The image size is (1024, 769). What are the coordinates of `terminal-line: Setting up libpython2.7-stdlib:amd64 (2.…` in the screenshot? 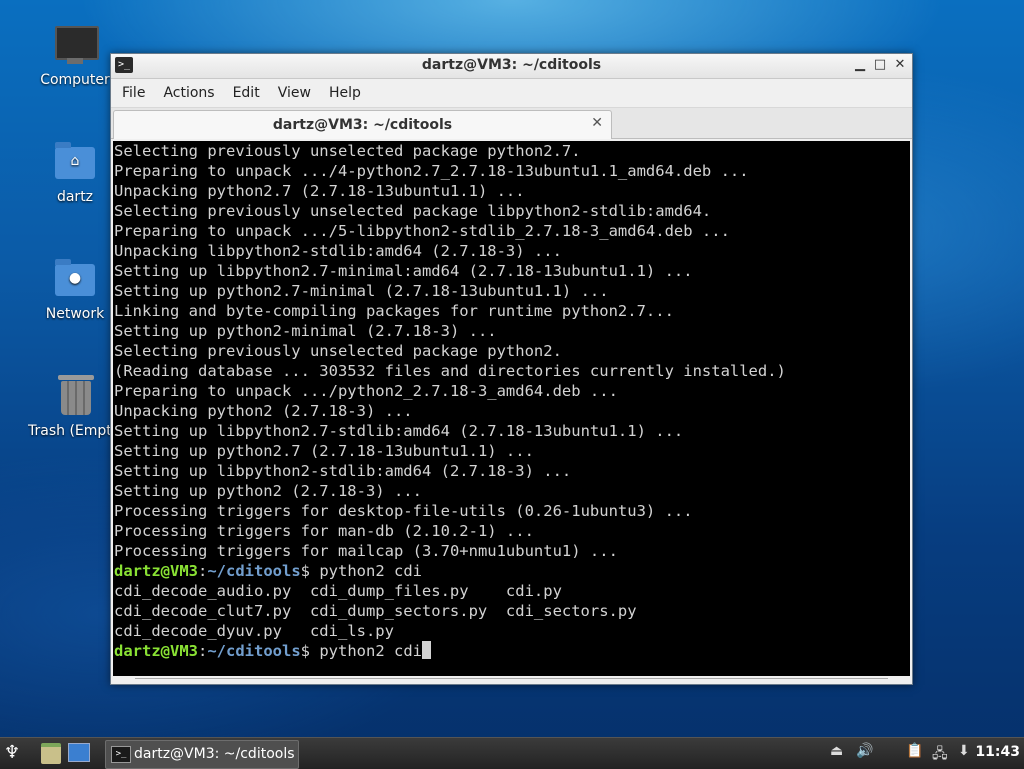 It's located at (399, 431).